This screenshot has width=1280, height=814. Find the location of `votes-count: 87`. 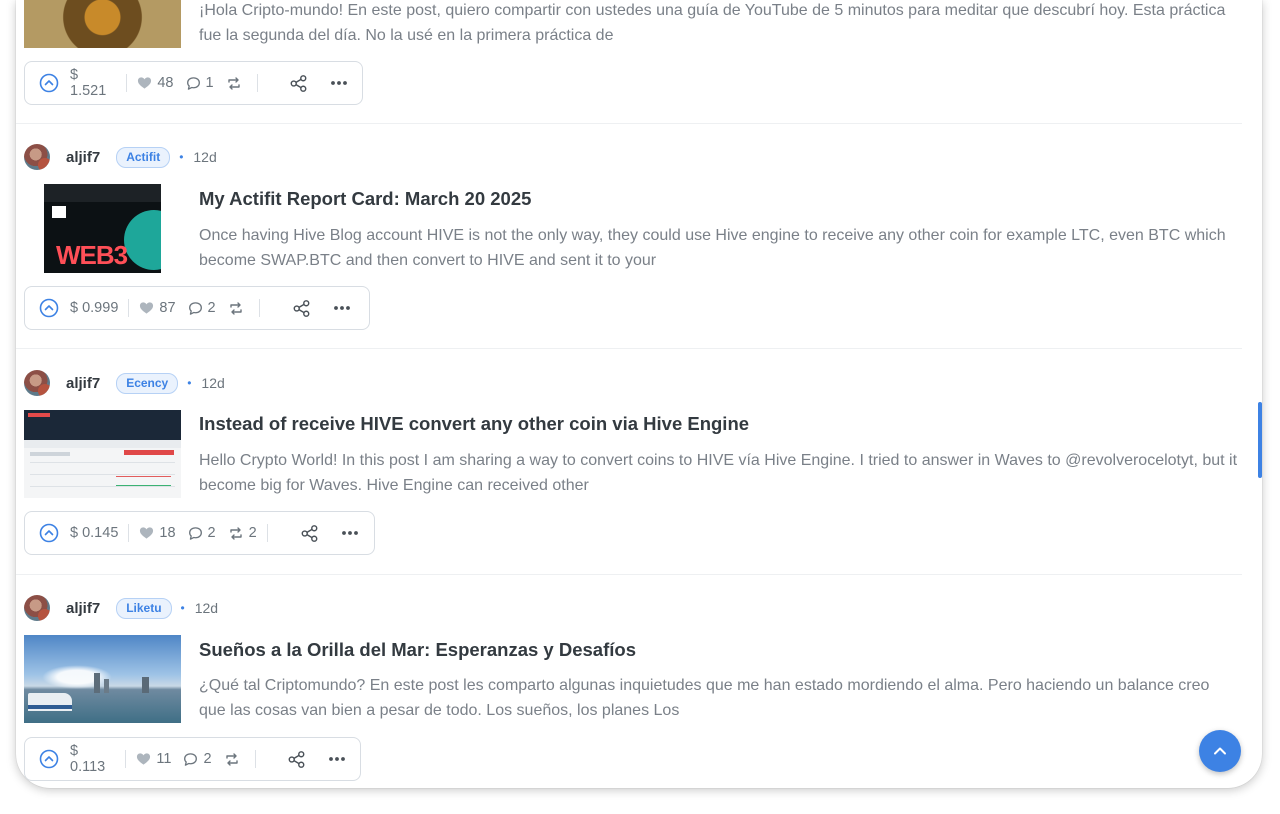

votes-count: 87 is located at coordinates (167, 308).